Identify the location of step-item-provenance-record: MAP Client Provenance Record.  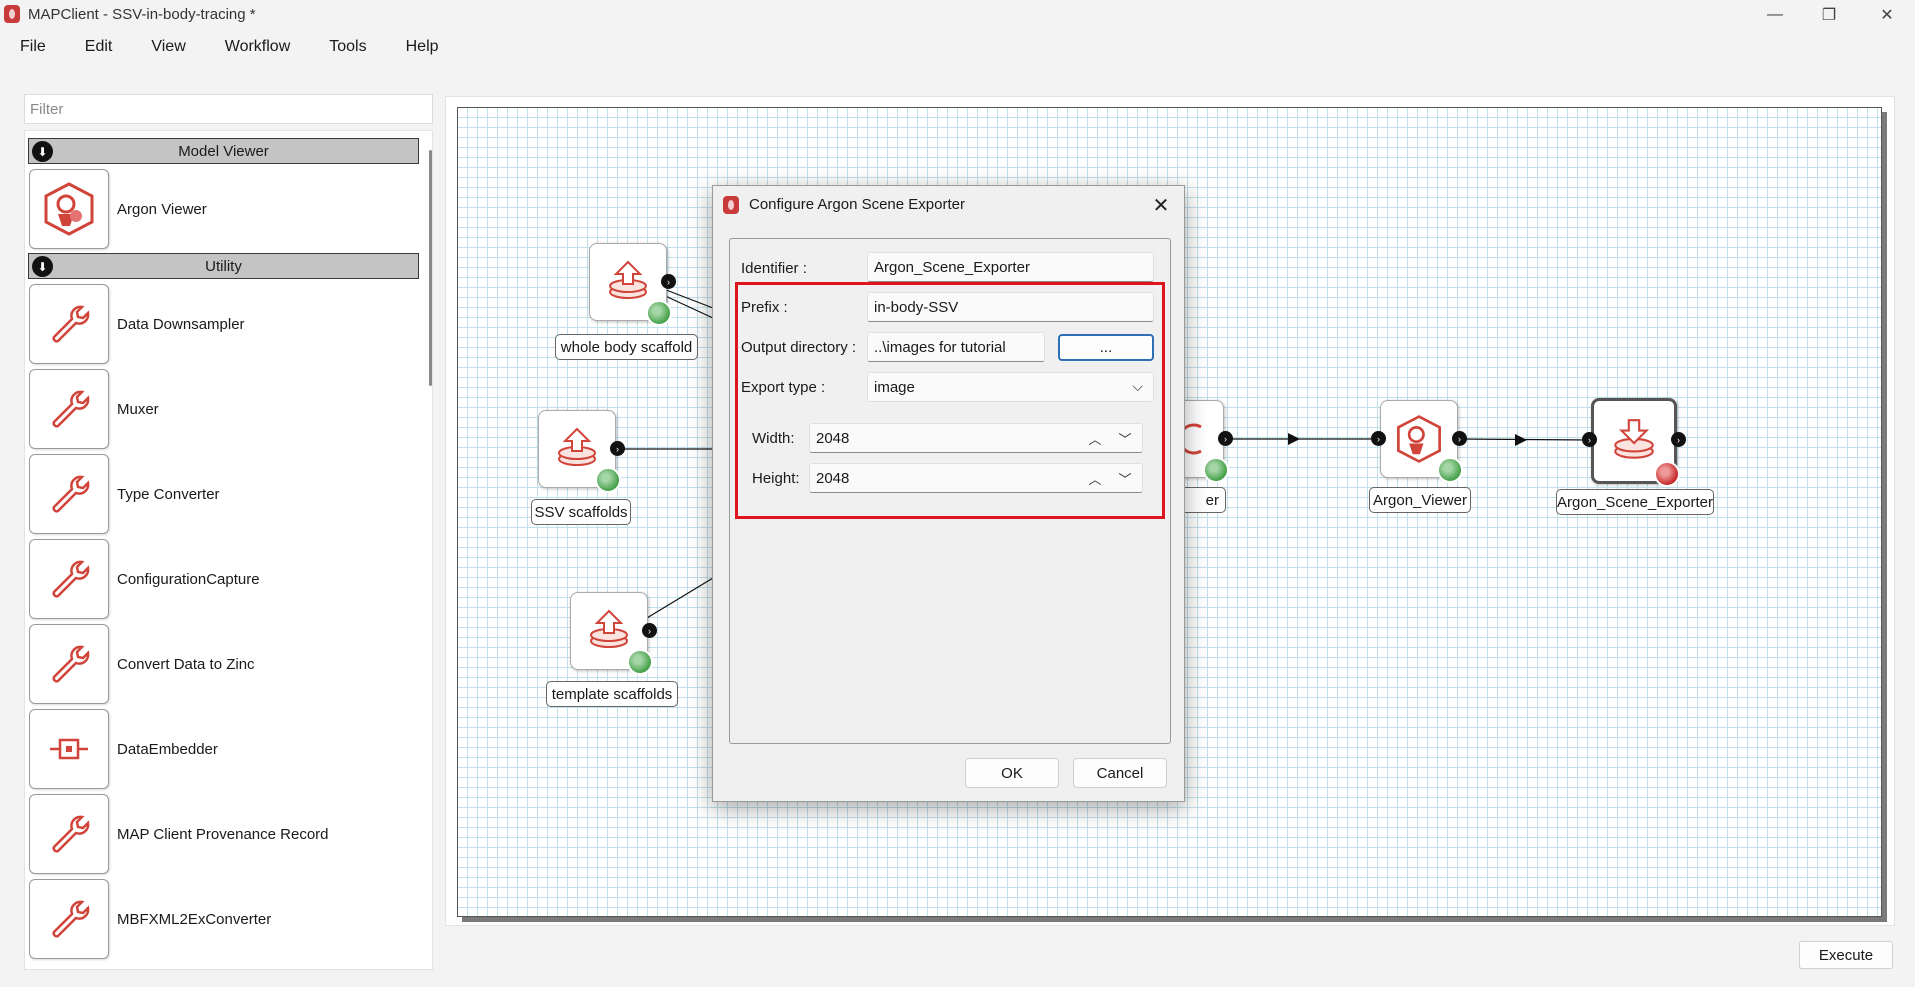
(225, 834).